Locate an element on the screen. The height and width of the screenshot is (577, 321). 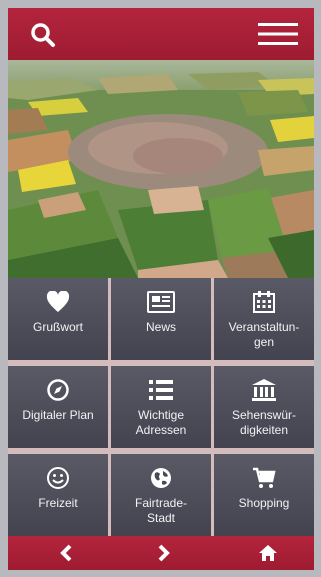
top-bar is located at coordinates (161, 34).